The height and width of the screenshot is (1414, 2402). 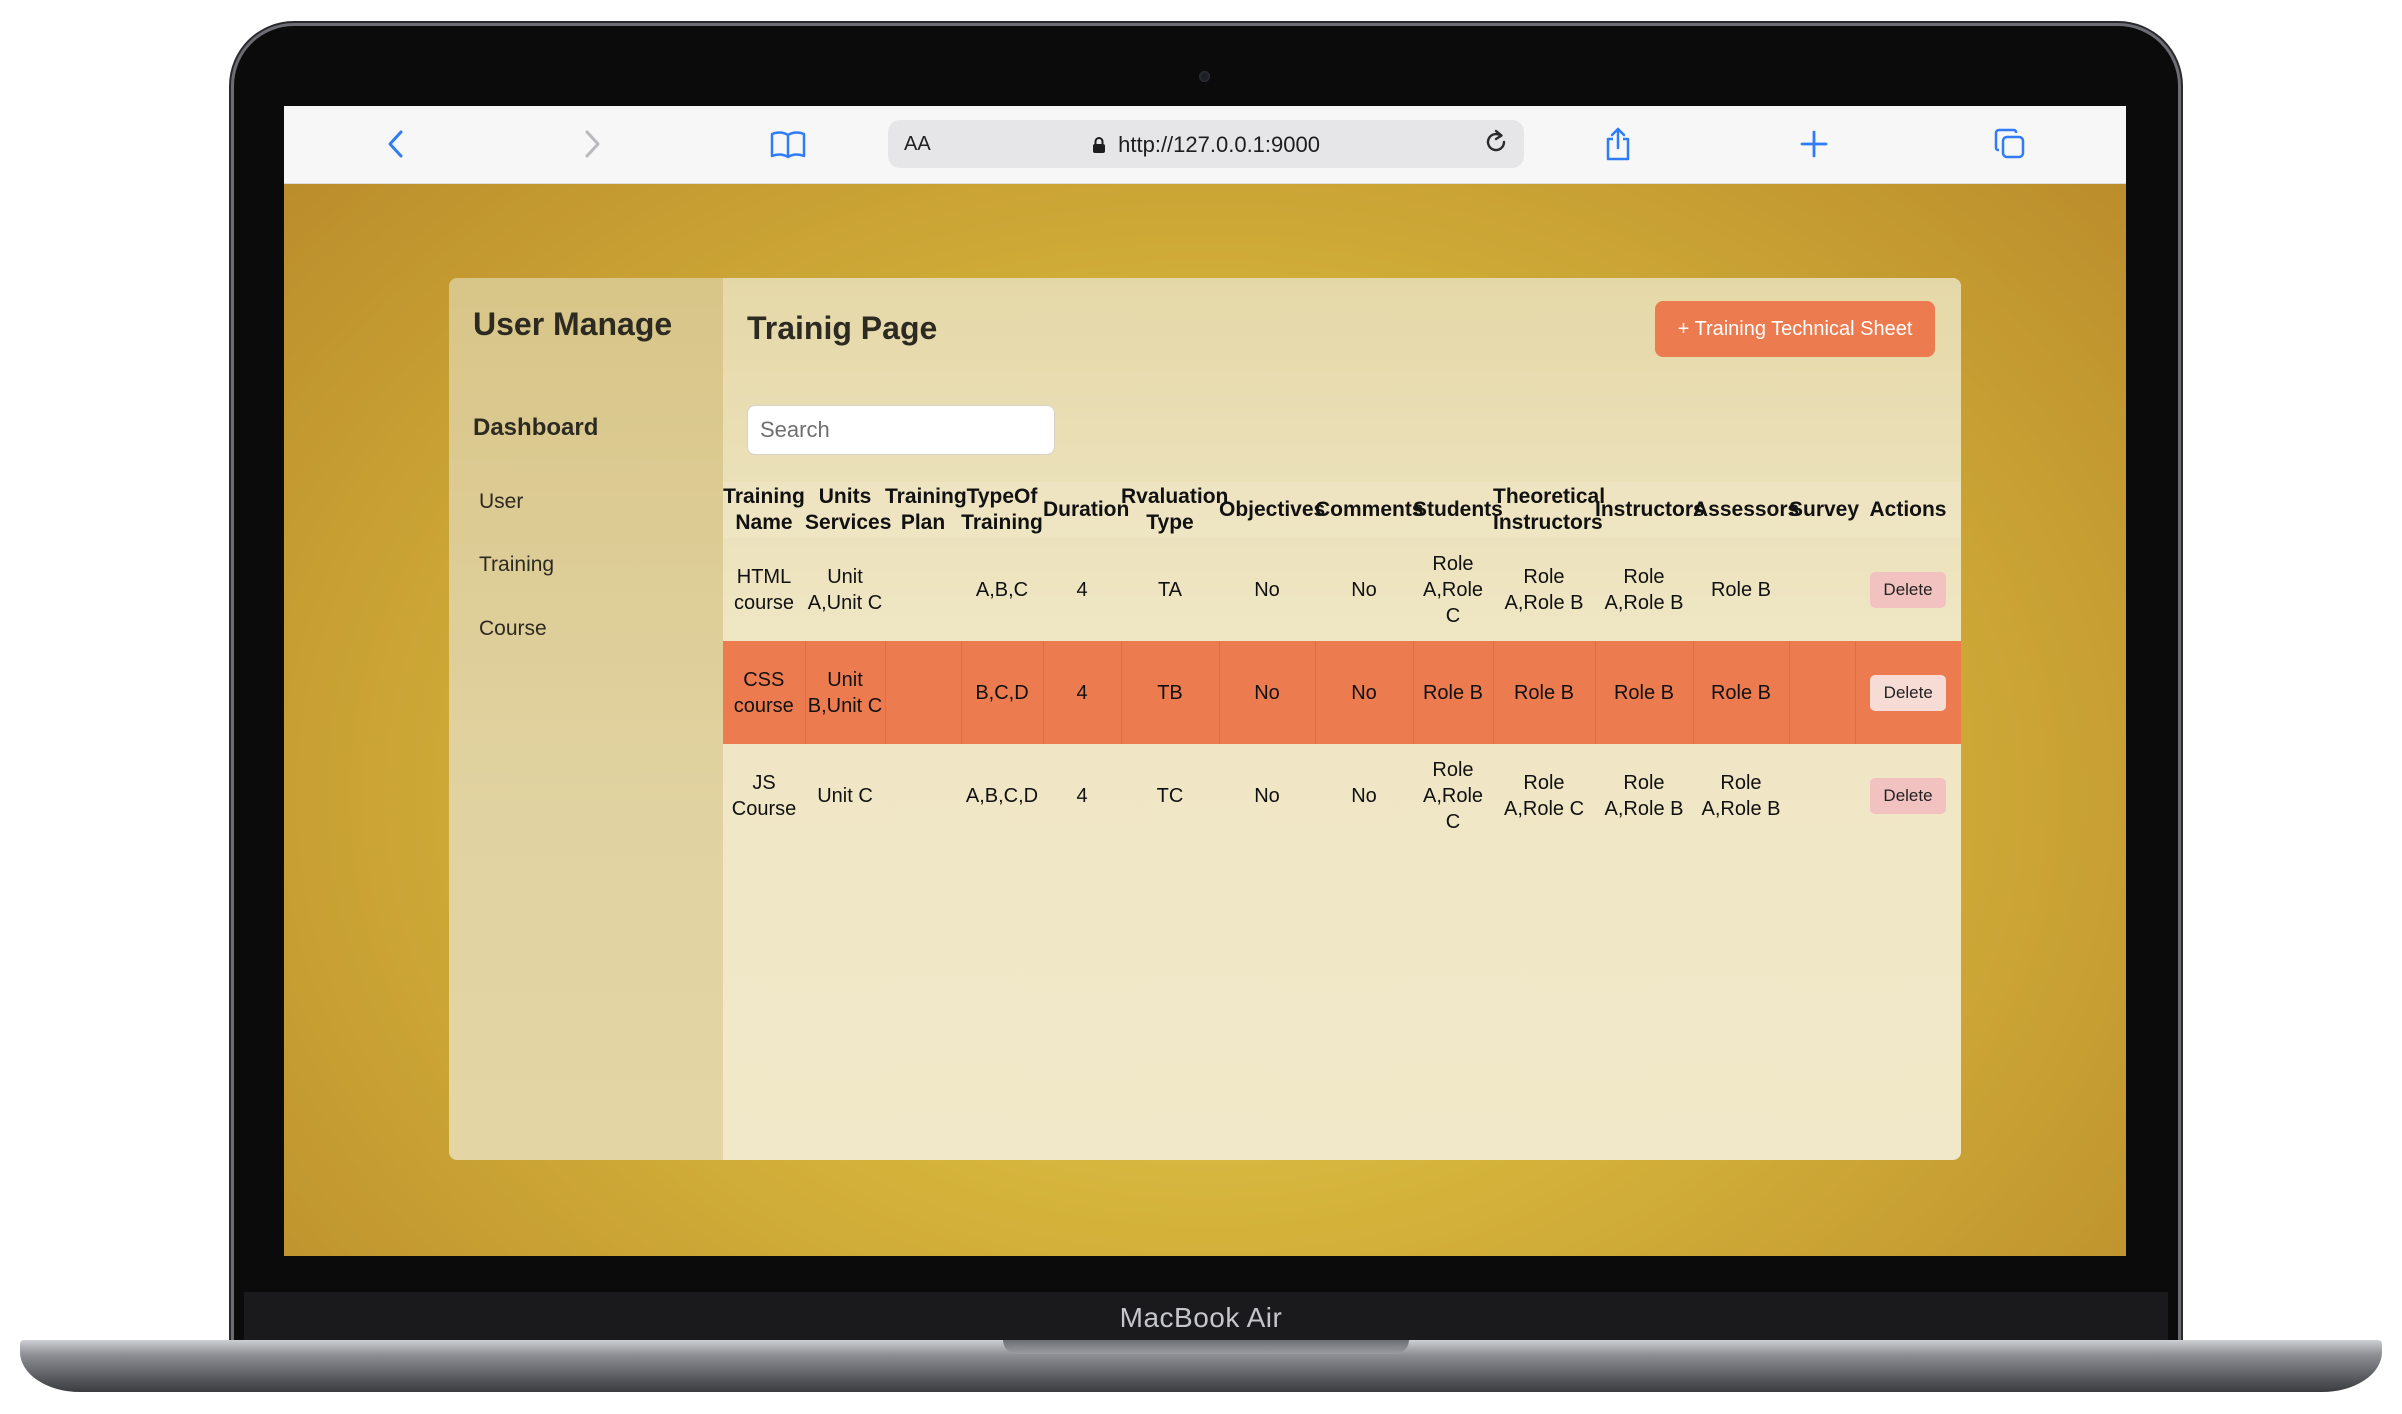 I want to click on address-bar: AA http://127.0.0.1:9000, so click(x=1206, y=144).